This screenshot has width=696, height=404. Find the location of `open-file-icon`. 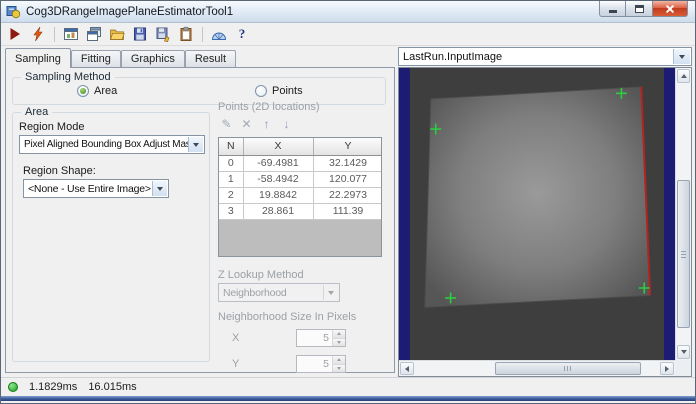

open-file-icon is located at coordinates (117, 34).